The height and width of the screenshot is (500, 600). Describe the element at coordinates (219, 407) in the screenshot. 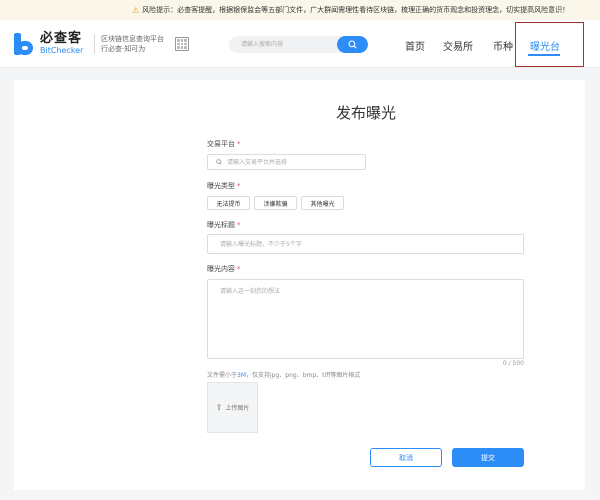

I see `upload-icon: ⇧` at that location.